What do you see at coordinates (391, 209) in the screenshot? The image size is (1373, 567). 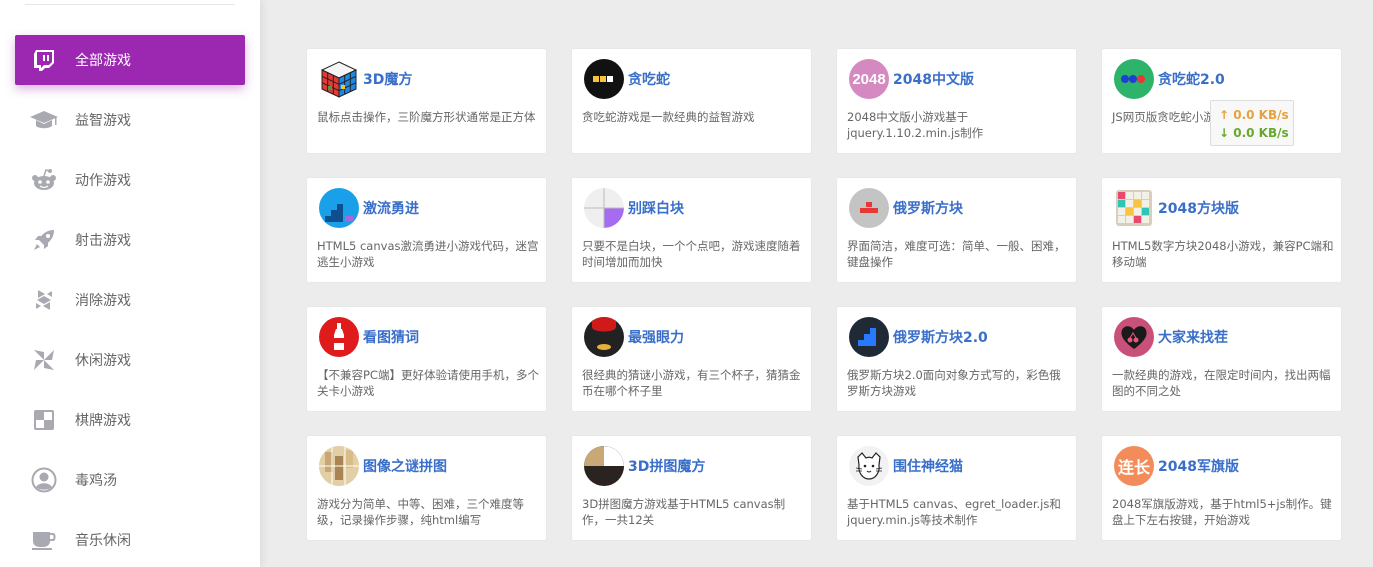 I see `game-title: 激流勇进` at bounding box center [391, 209].